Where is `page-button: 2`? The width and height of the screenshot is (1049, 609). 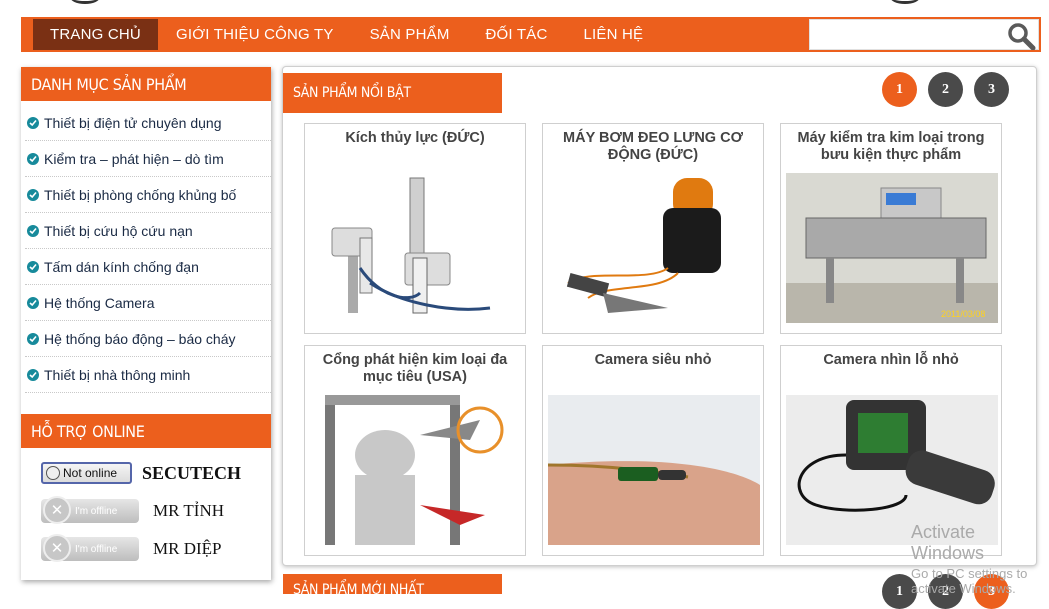 page-button: 2 is located at coordinates (945, 89).